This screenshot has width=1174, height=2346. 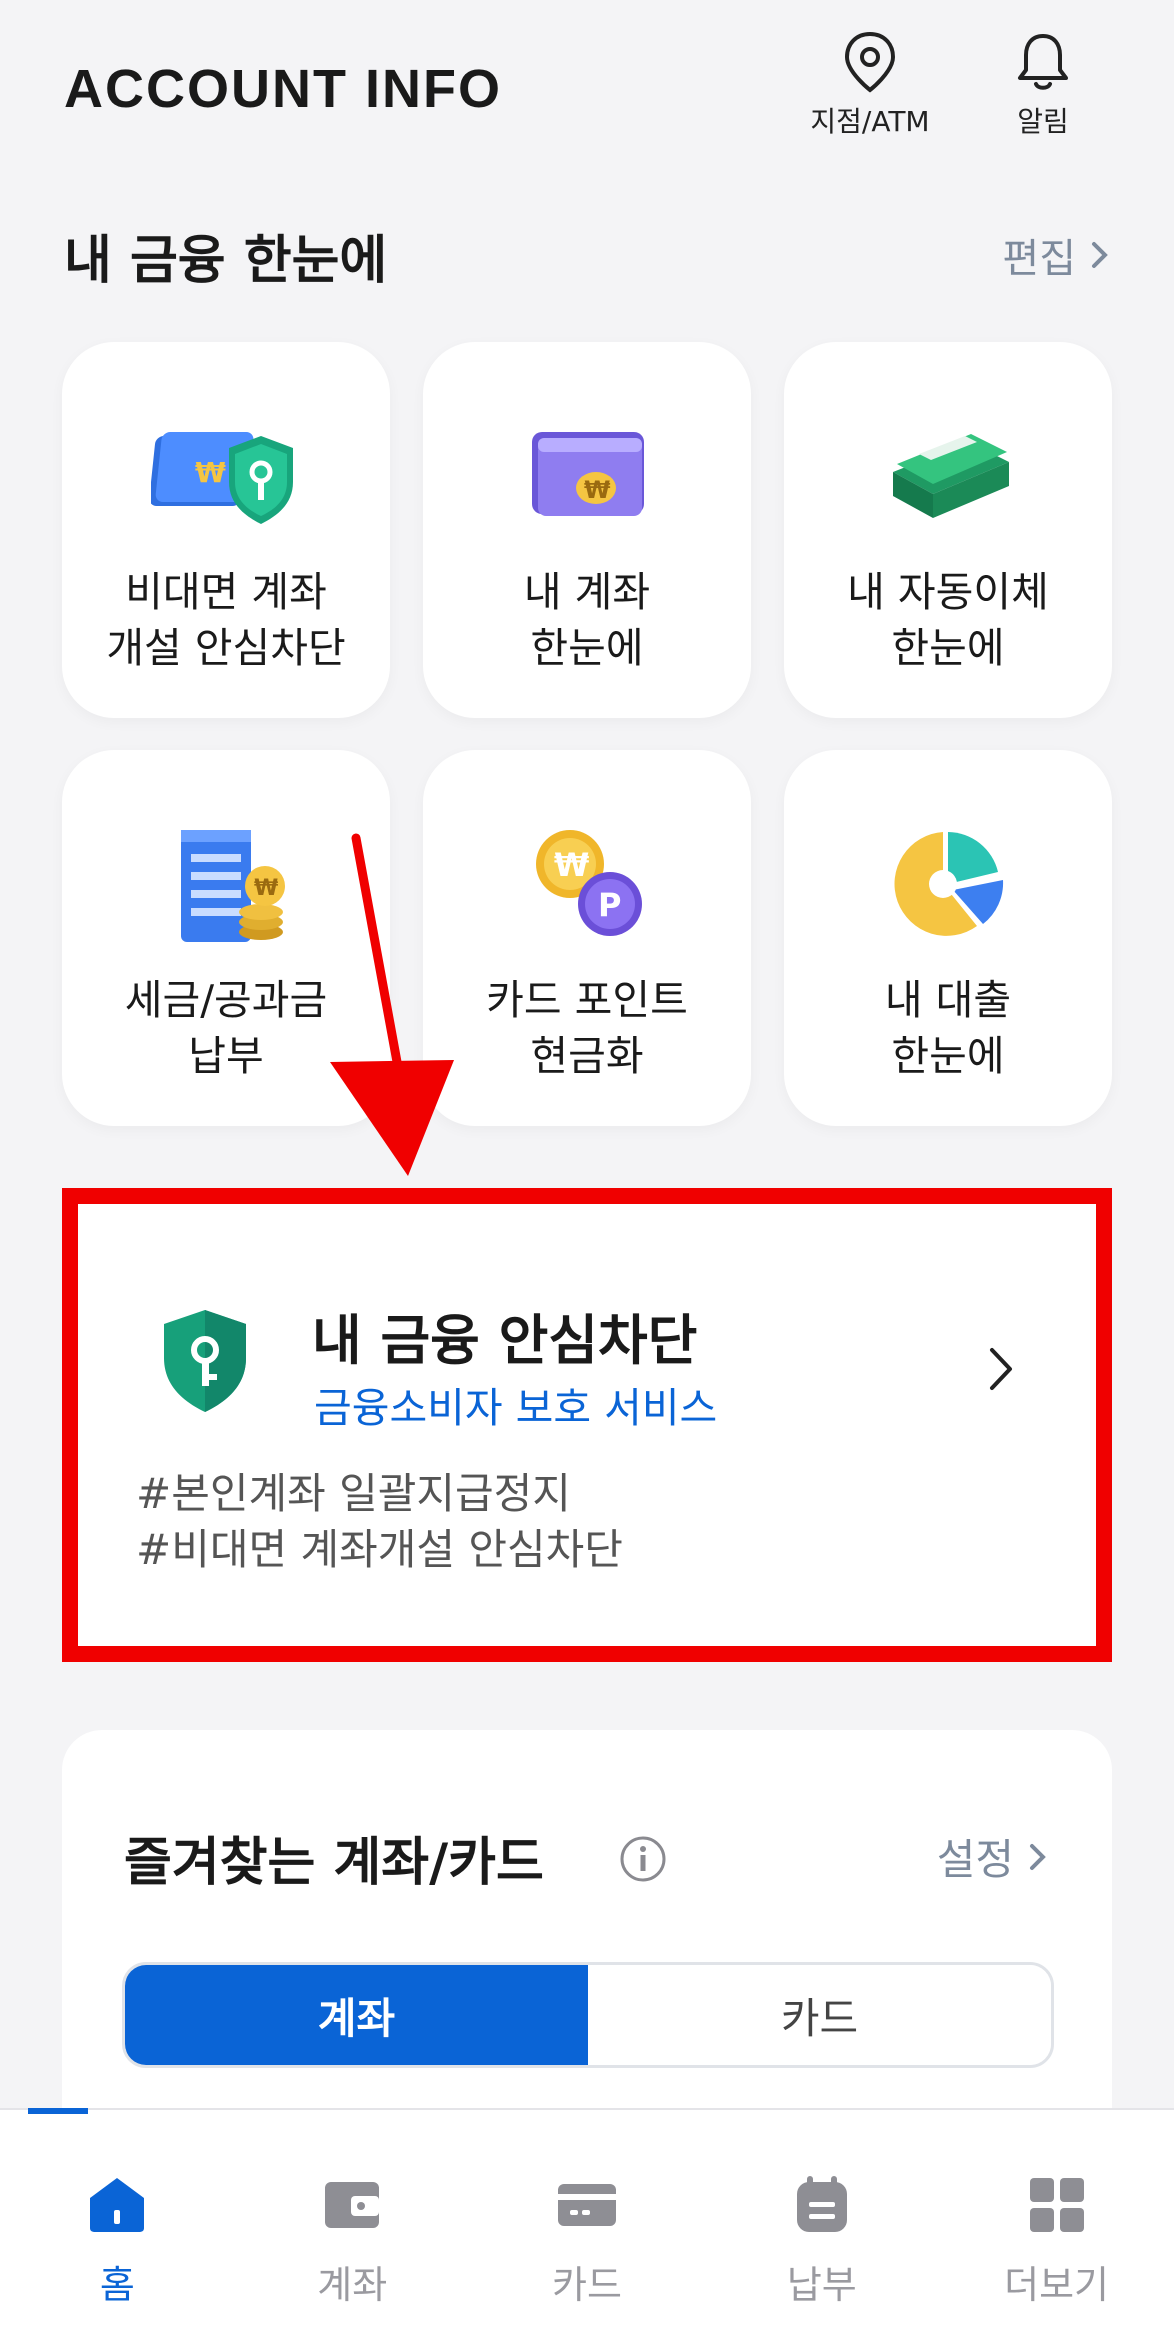 I want to click on shield-key-icon, so click(x=205, y=1361).